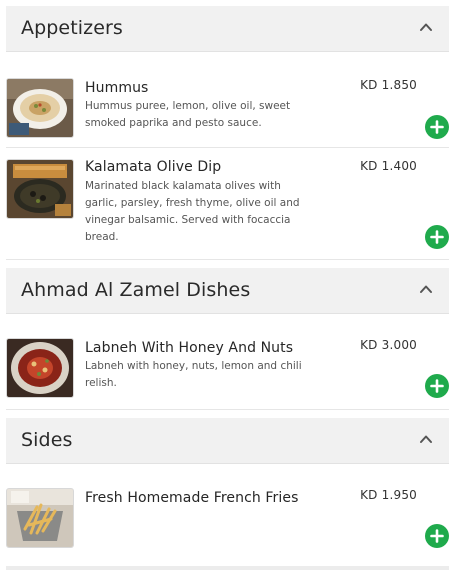  Describe the element at coordinates (388, 166) in the screenshot. I see `item-price: KD 1.400` at that location.